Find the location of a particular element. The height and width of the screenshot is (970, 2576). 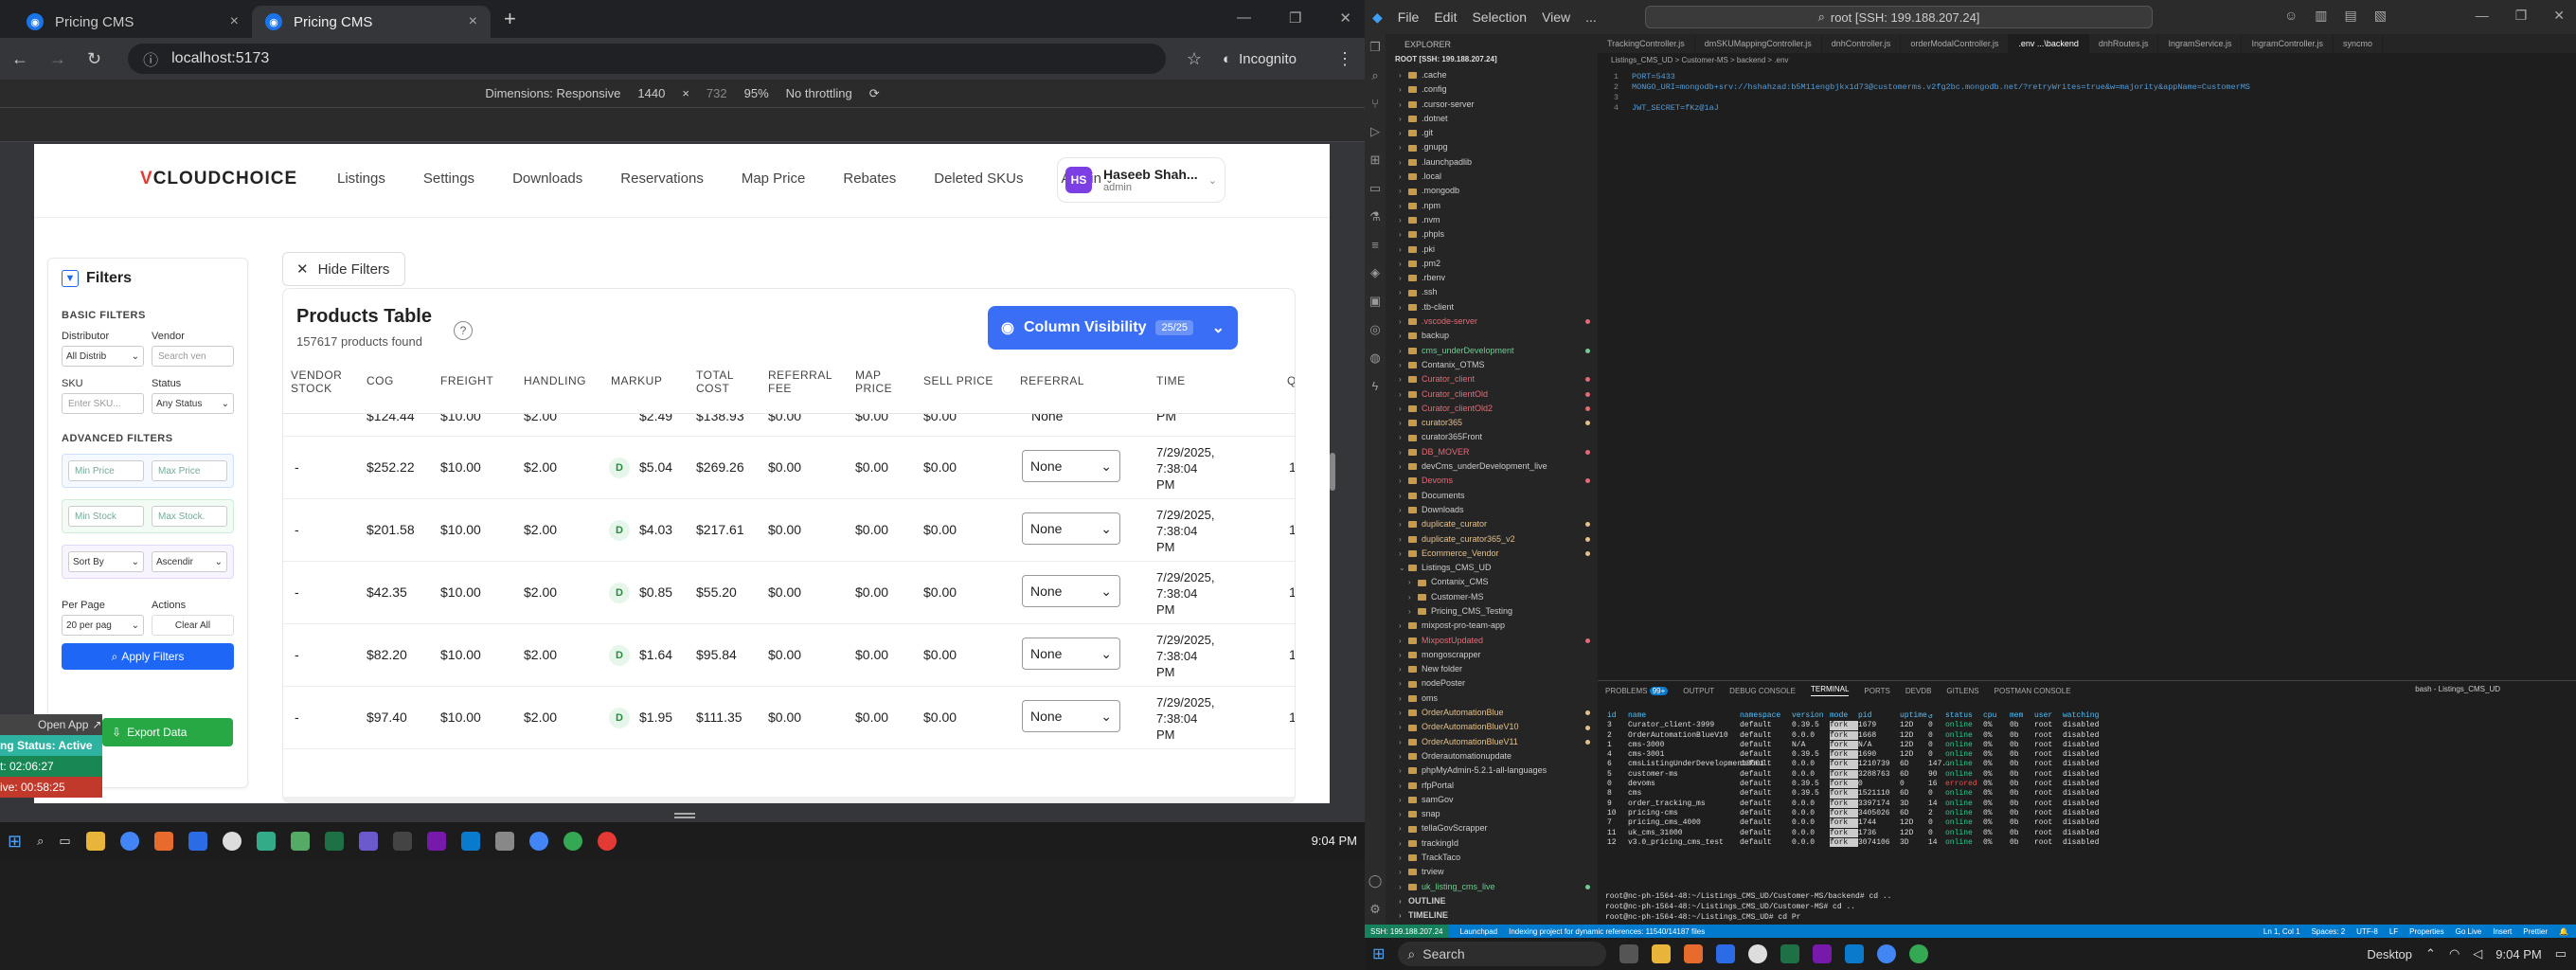

rotate-icon: ⟳ is located at coordinates (874, 93).